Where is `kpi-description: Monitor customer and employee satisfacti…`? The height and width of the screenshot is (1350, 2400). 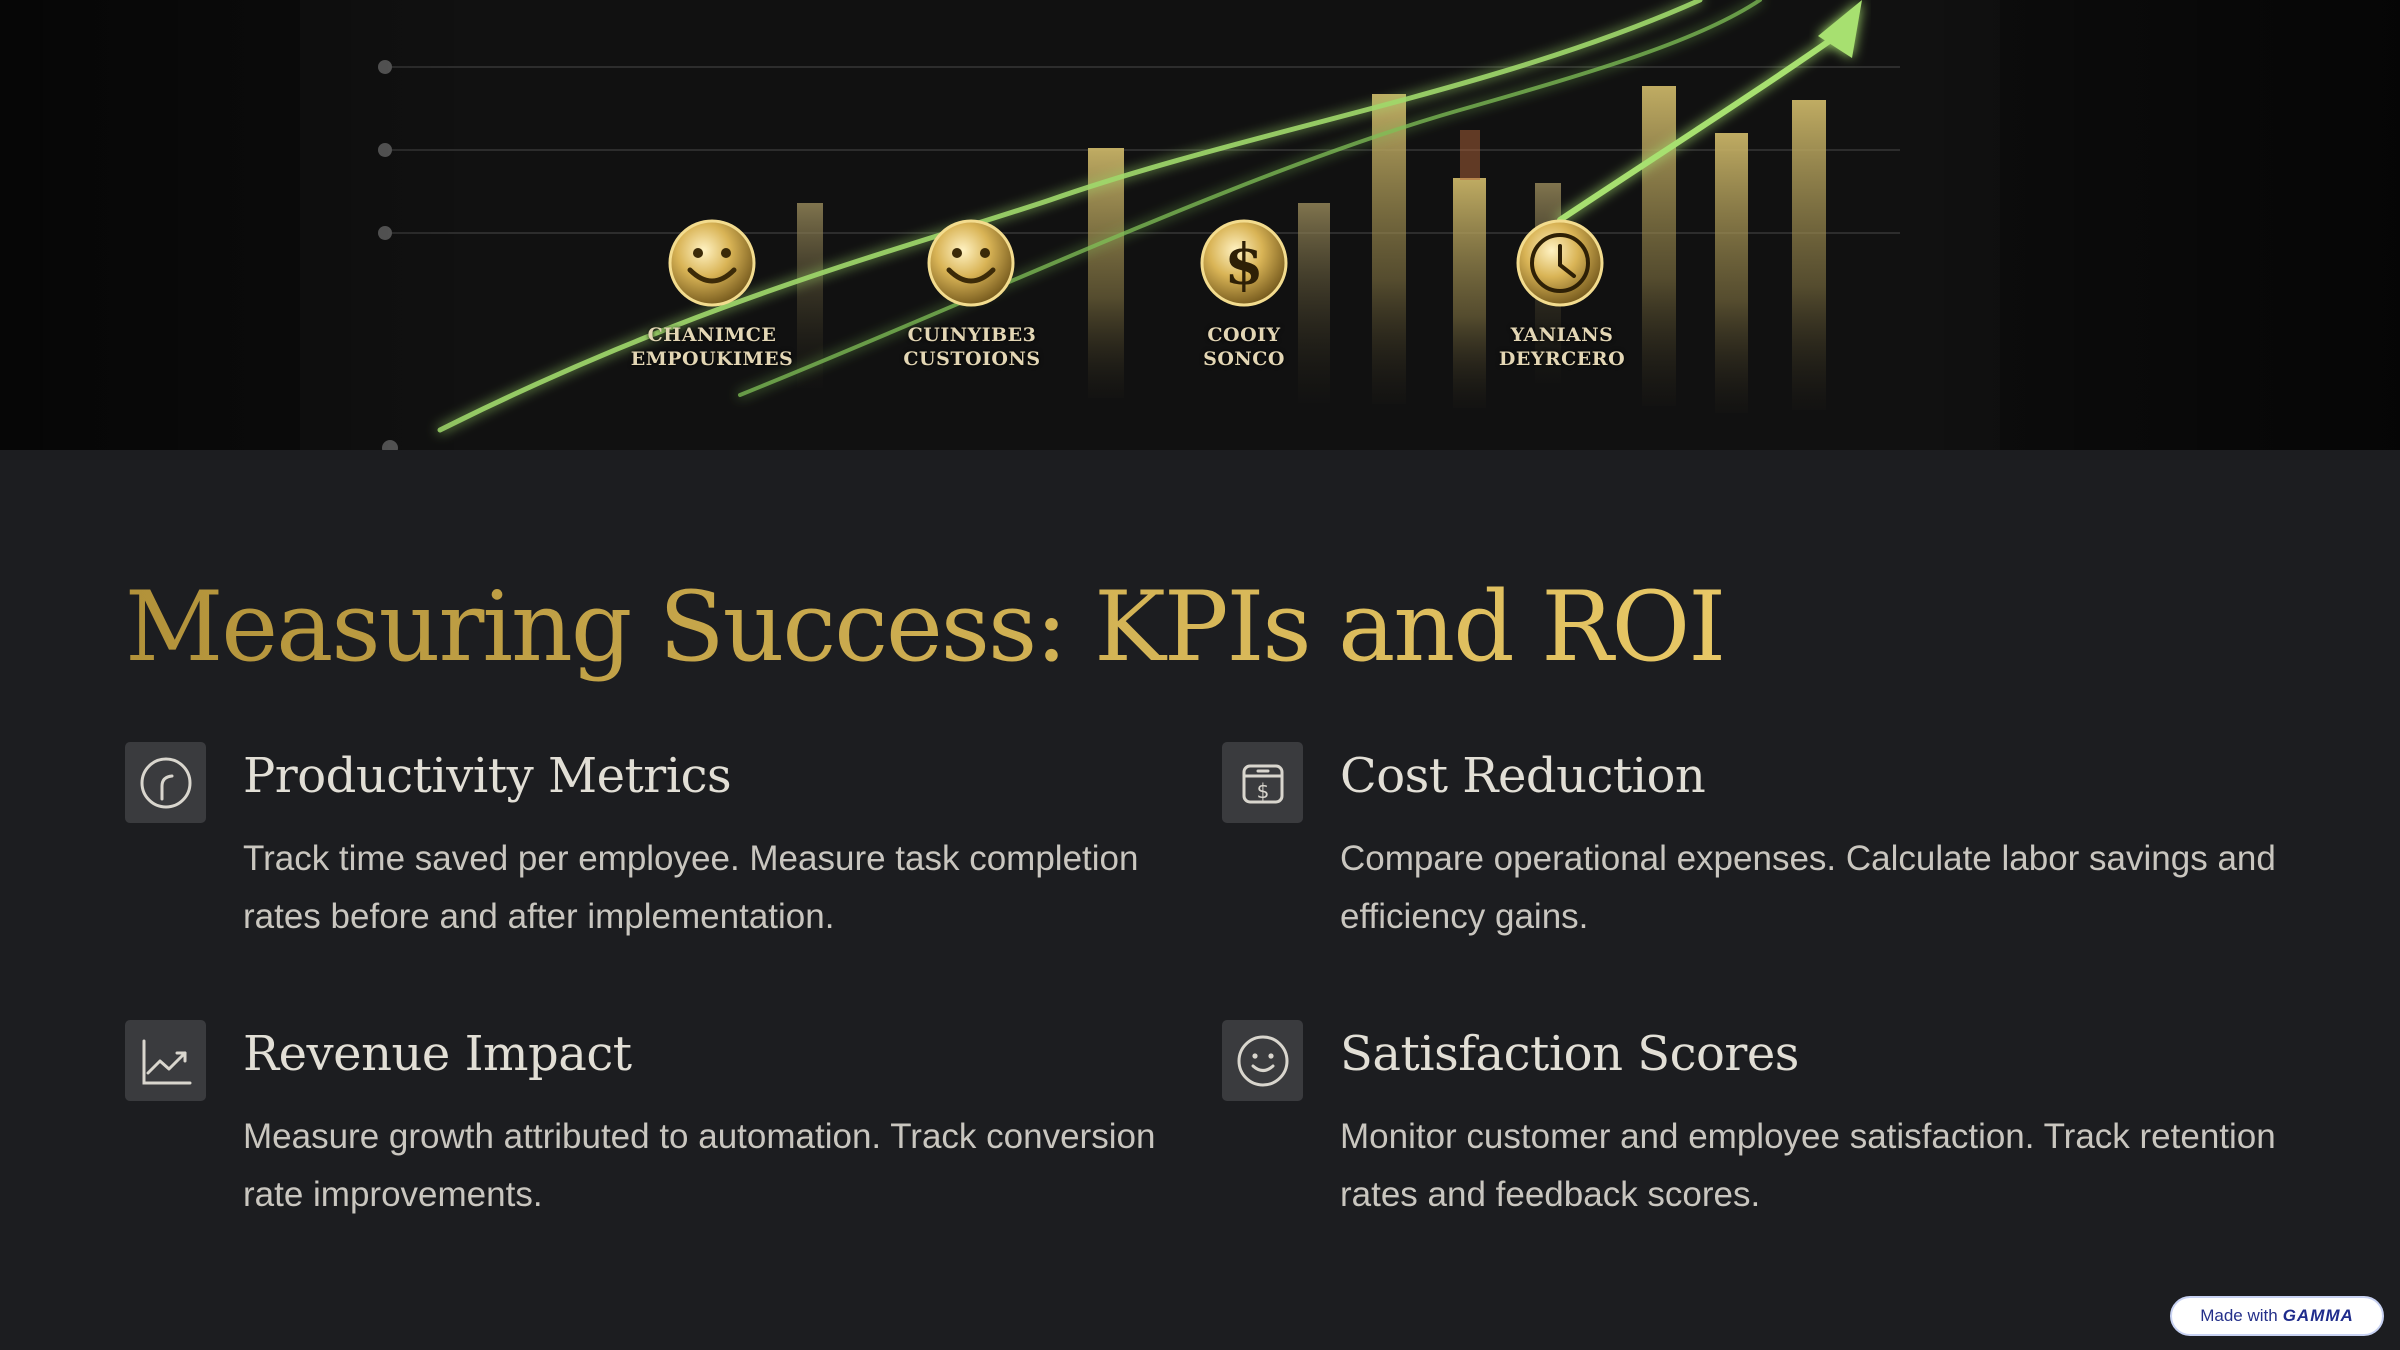 kpi-description: Monitor customer and employee satisfacti… is located at coordinates (1808, 1165).